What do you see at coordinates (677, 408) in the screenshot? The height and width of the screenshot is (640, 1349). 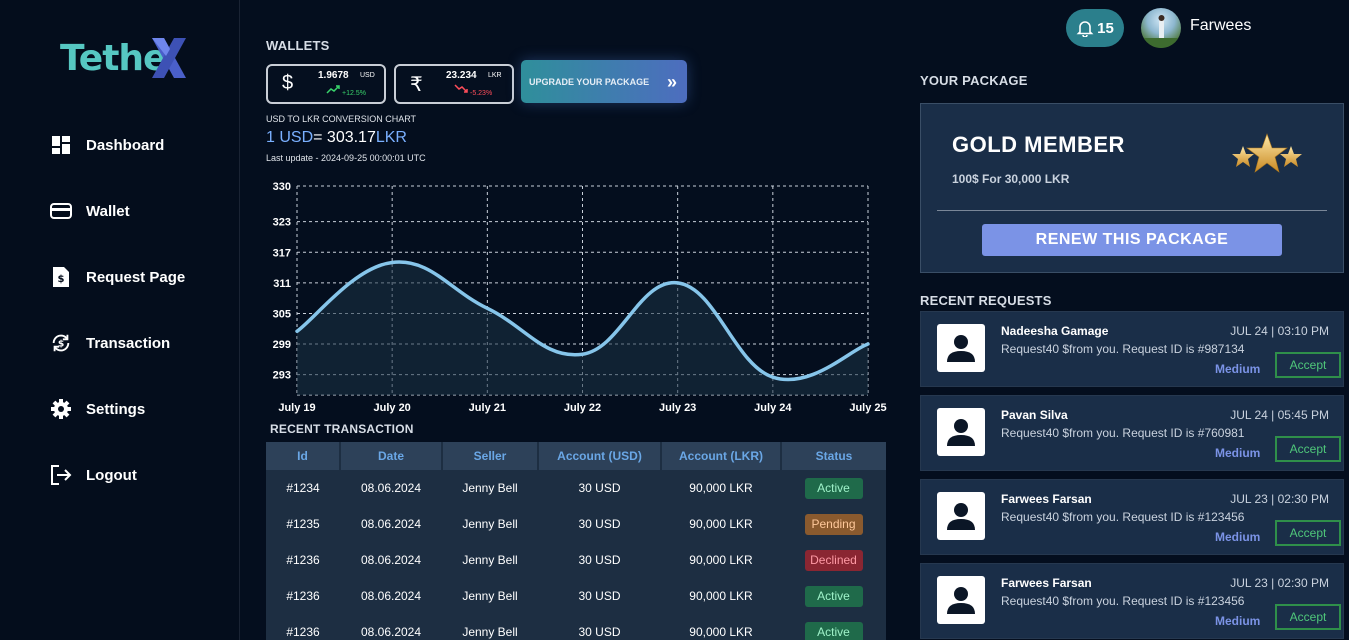 I see `x-tick-label: July 23` at bounding box center [677, 408].